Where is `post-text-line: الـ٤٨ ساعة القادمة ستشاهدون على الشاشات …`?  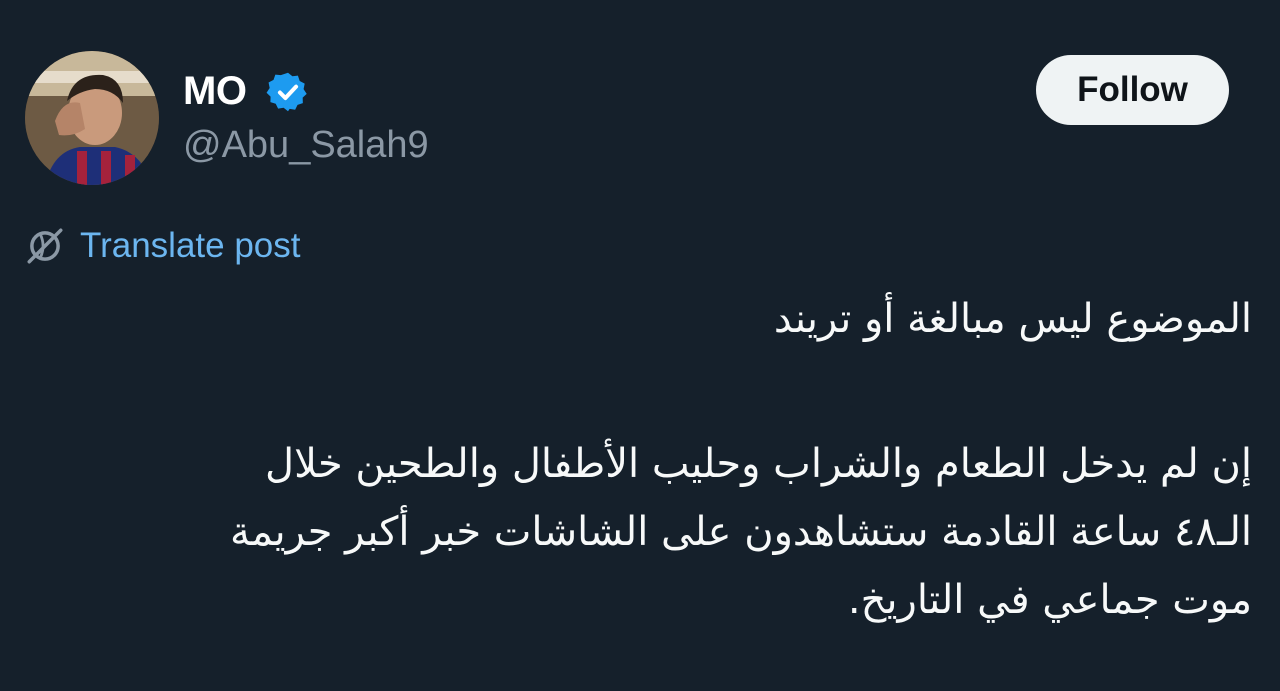 post-text-line: الـ٤٨ ساعة القادمة ستشاهدون على الشاشات … is located at coordinates (740, 532).